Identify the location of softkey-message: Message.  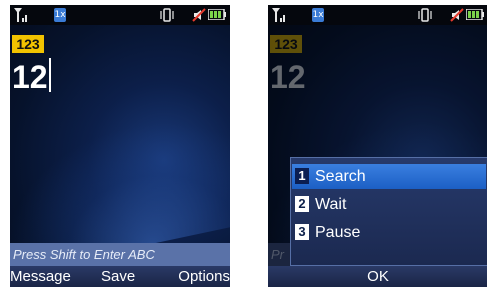
(40, 276).